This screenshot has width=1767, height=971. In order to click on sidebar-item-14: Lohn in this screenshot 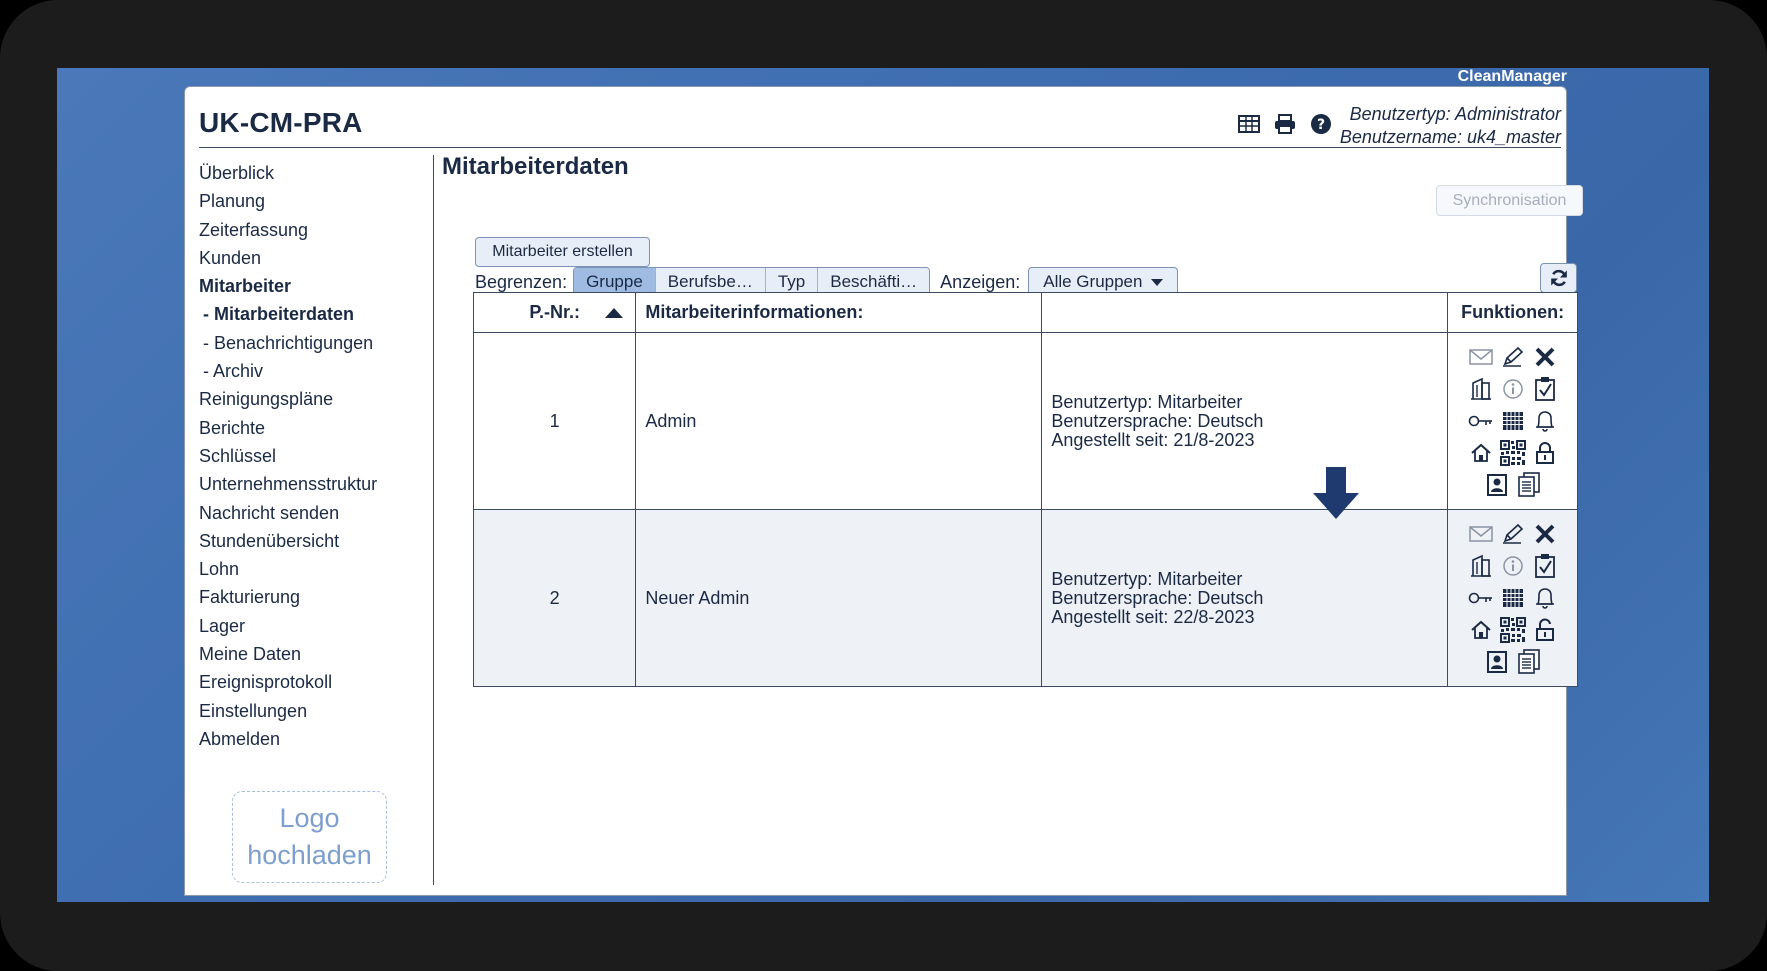, I will do `click(314, 569)`.